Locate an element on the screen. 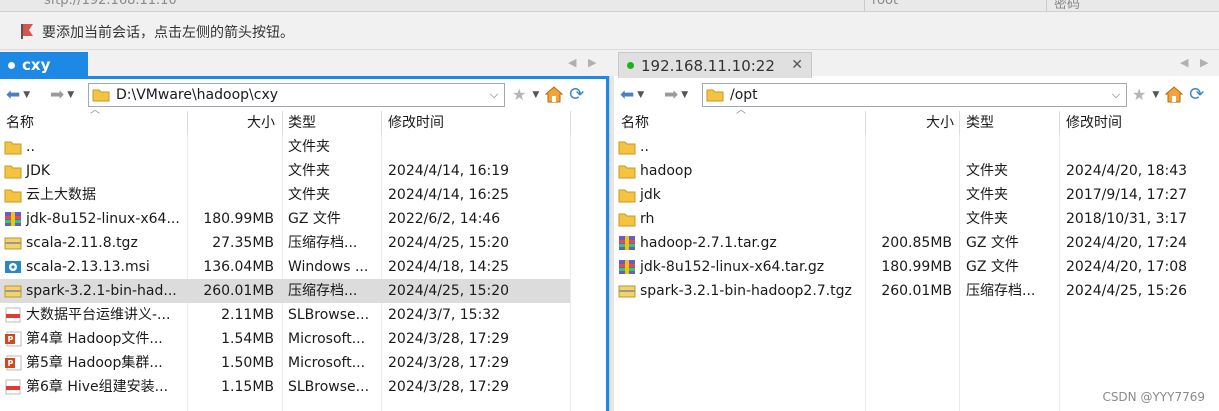 The height and width of the screenshot is (411, 1219). file-row: jdk 文件夹 2017/9/14, 17:27 is located at coordinates (916, 195).